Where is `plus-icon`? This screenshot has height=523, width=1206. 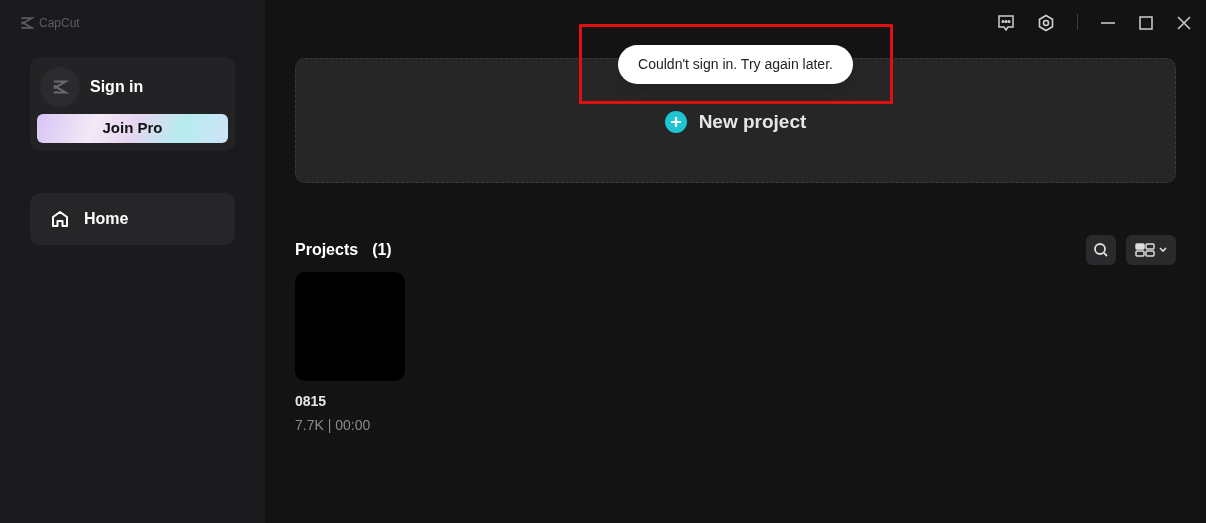
plus-icon is located at coordinates (675, 122).